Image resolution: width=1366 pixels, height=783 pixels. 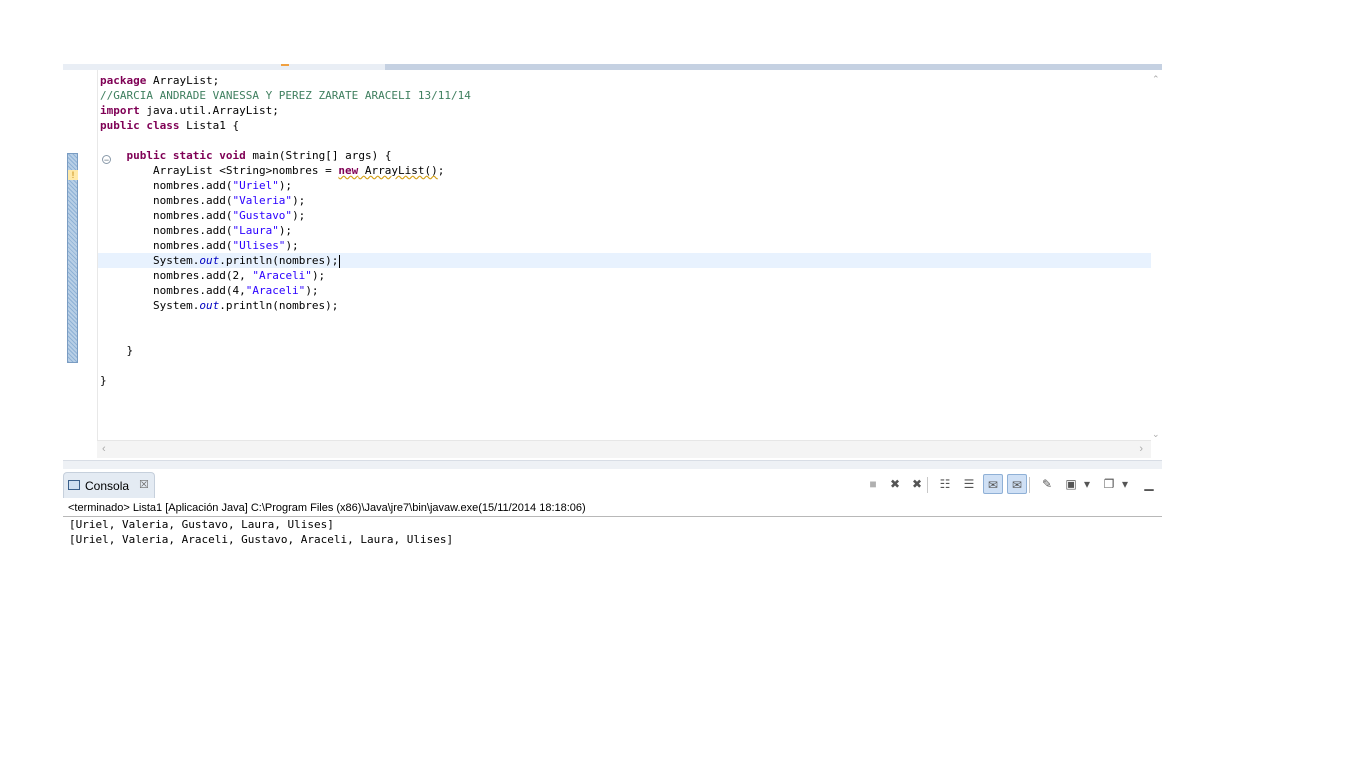 I want to click on scroll-up-icon: ⌃, so click(x=1156, y=79).